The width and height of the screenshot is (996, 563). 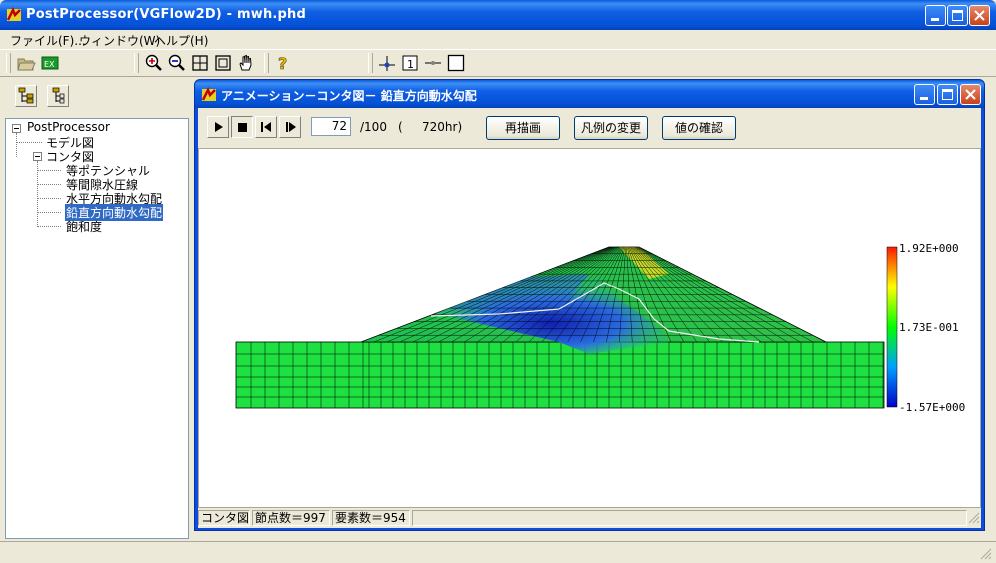 What do you see at coordinates (371, 518) in the screenshot?
I see `status-element-count: 要素数＝954` at bounding box center [371, 518].